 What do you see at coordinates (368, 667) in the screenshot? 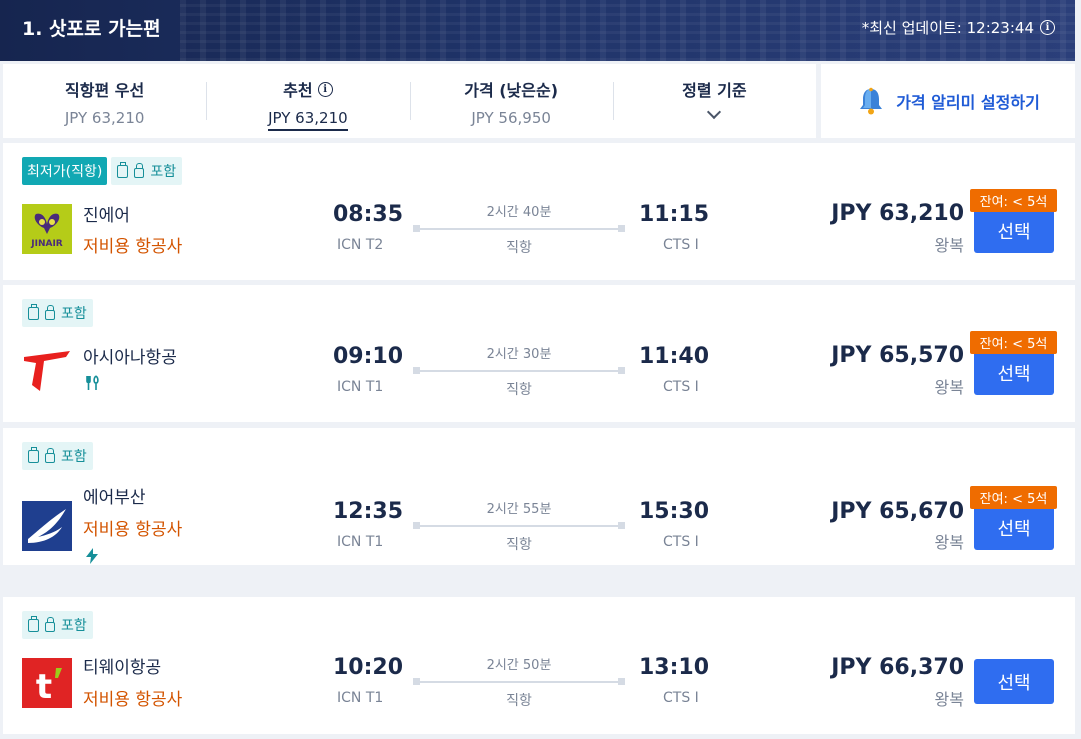
I see `departure-time: 10:20` at bounding box center [368, 667].